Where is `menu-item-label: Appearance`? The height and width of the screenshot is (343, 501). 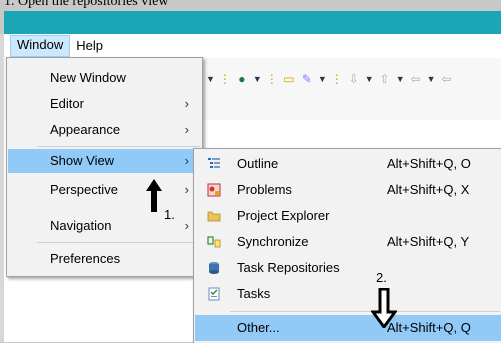 menu-item-label: Appearance is located at coordinates (85, 129).